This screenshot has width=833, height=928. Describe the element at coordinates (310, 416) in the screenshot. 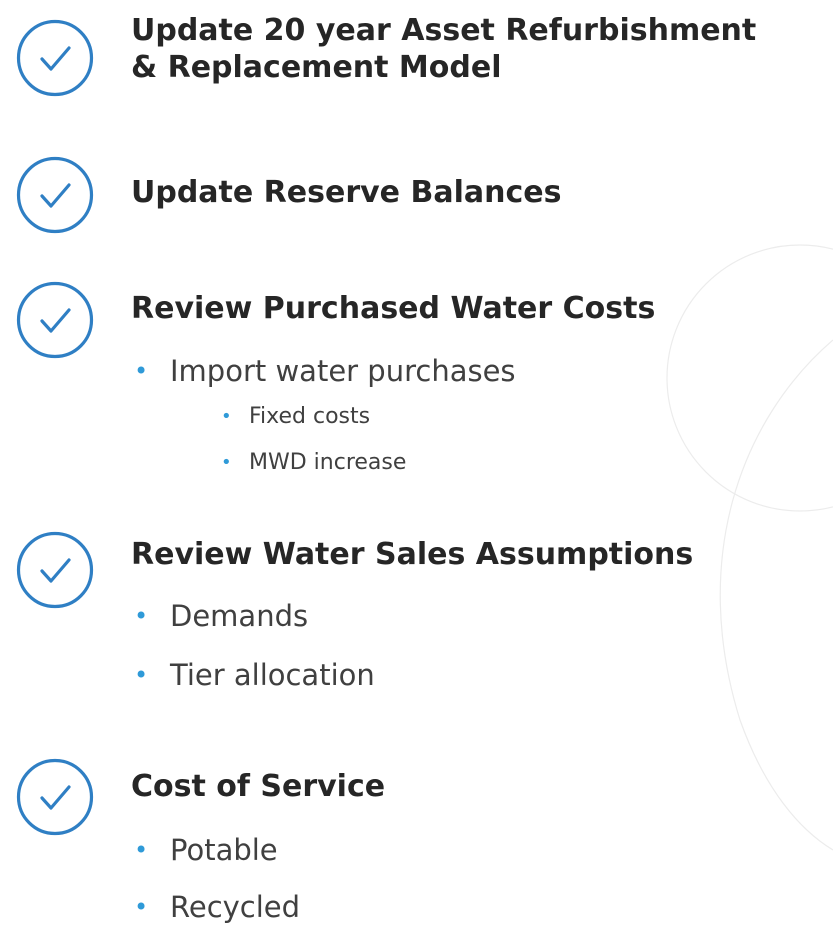

I see `sub-list-item-text: Fixed costs` at that location.